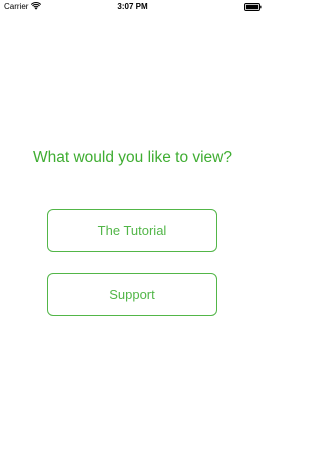 This screenshot has width=320, height=471. What do you see at coordinates (132, 230) in the screenshot?
I see `tutorial-button: The Tutorial` at bounding box center [132, 230].